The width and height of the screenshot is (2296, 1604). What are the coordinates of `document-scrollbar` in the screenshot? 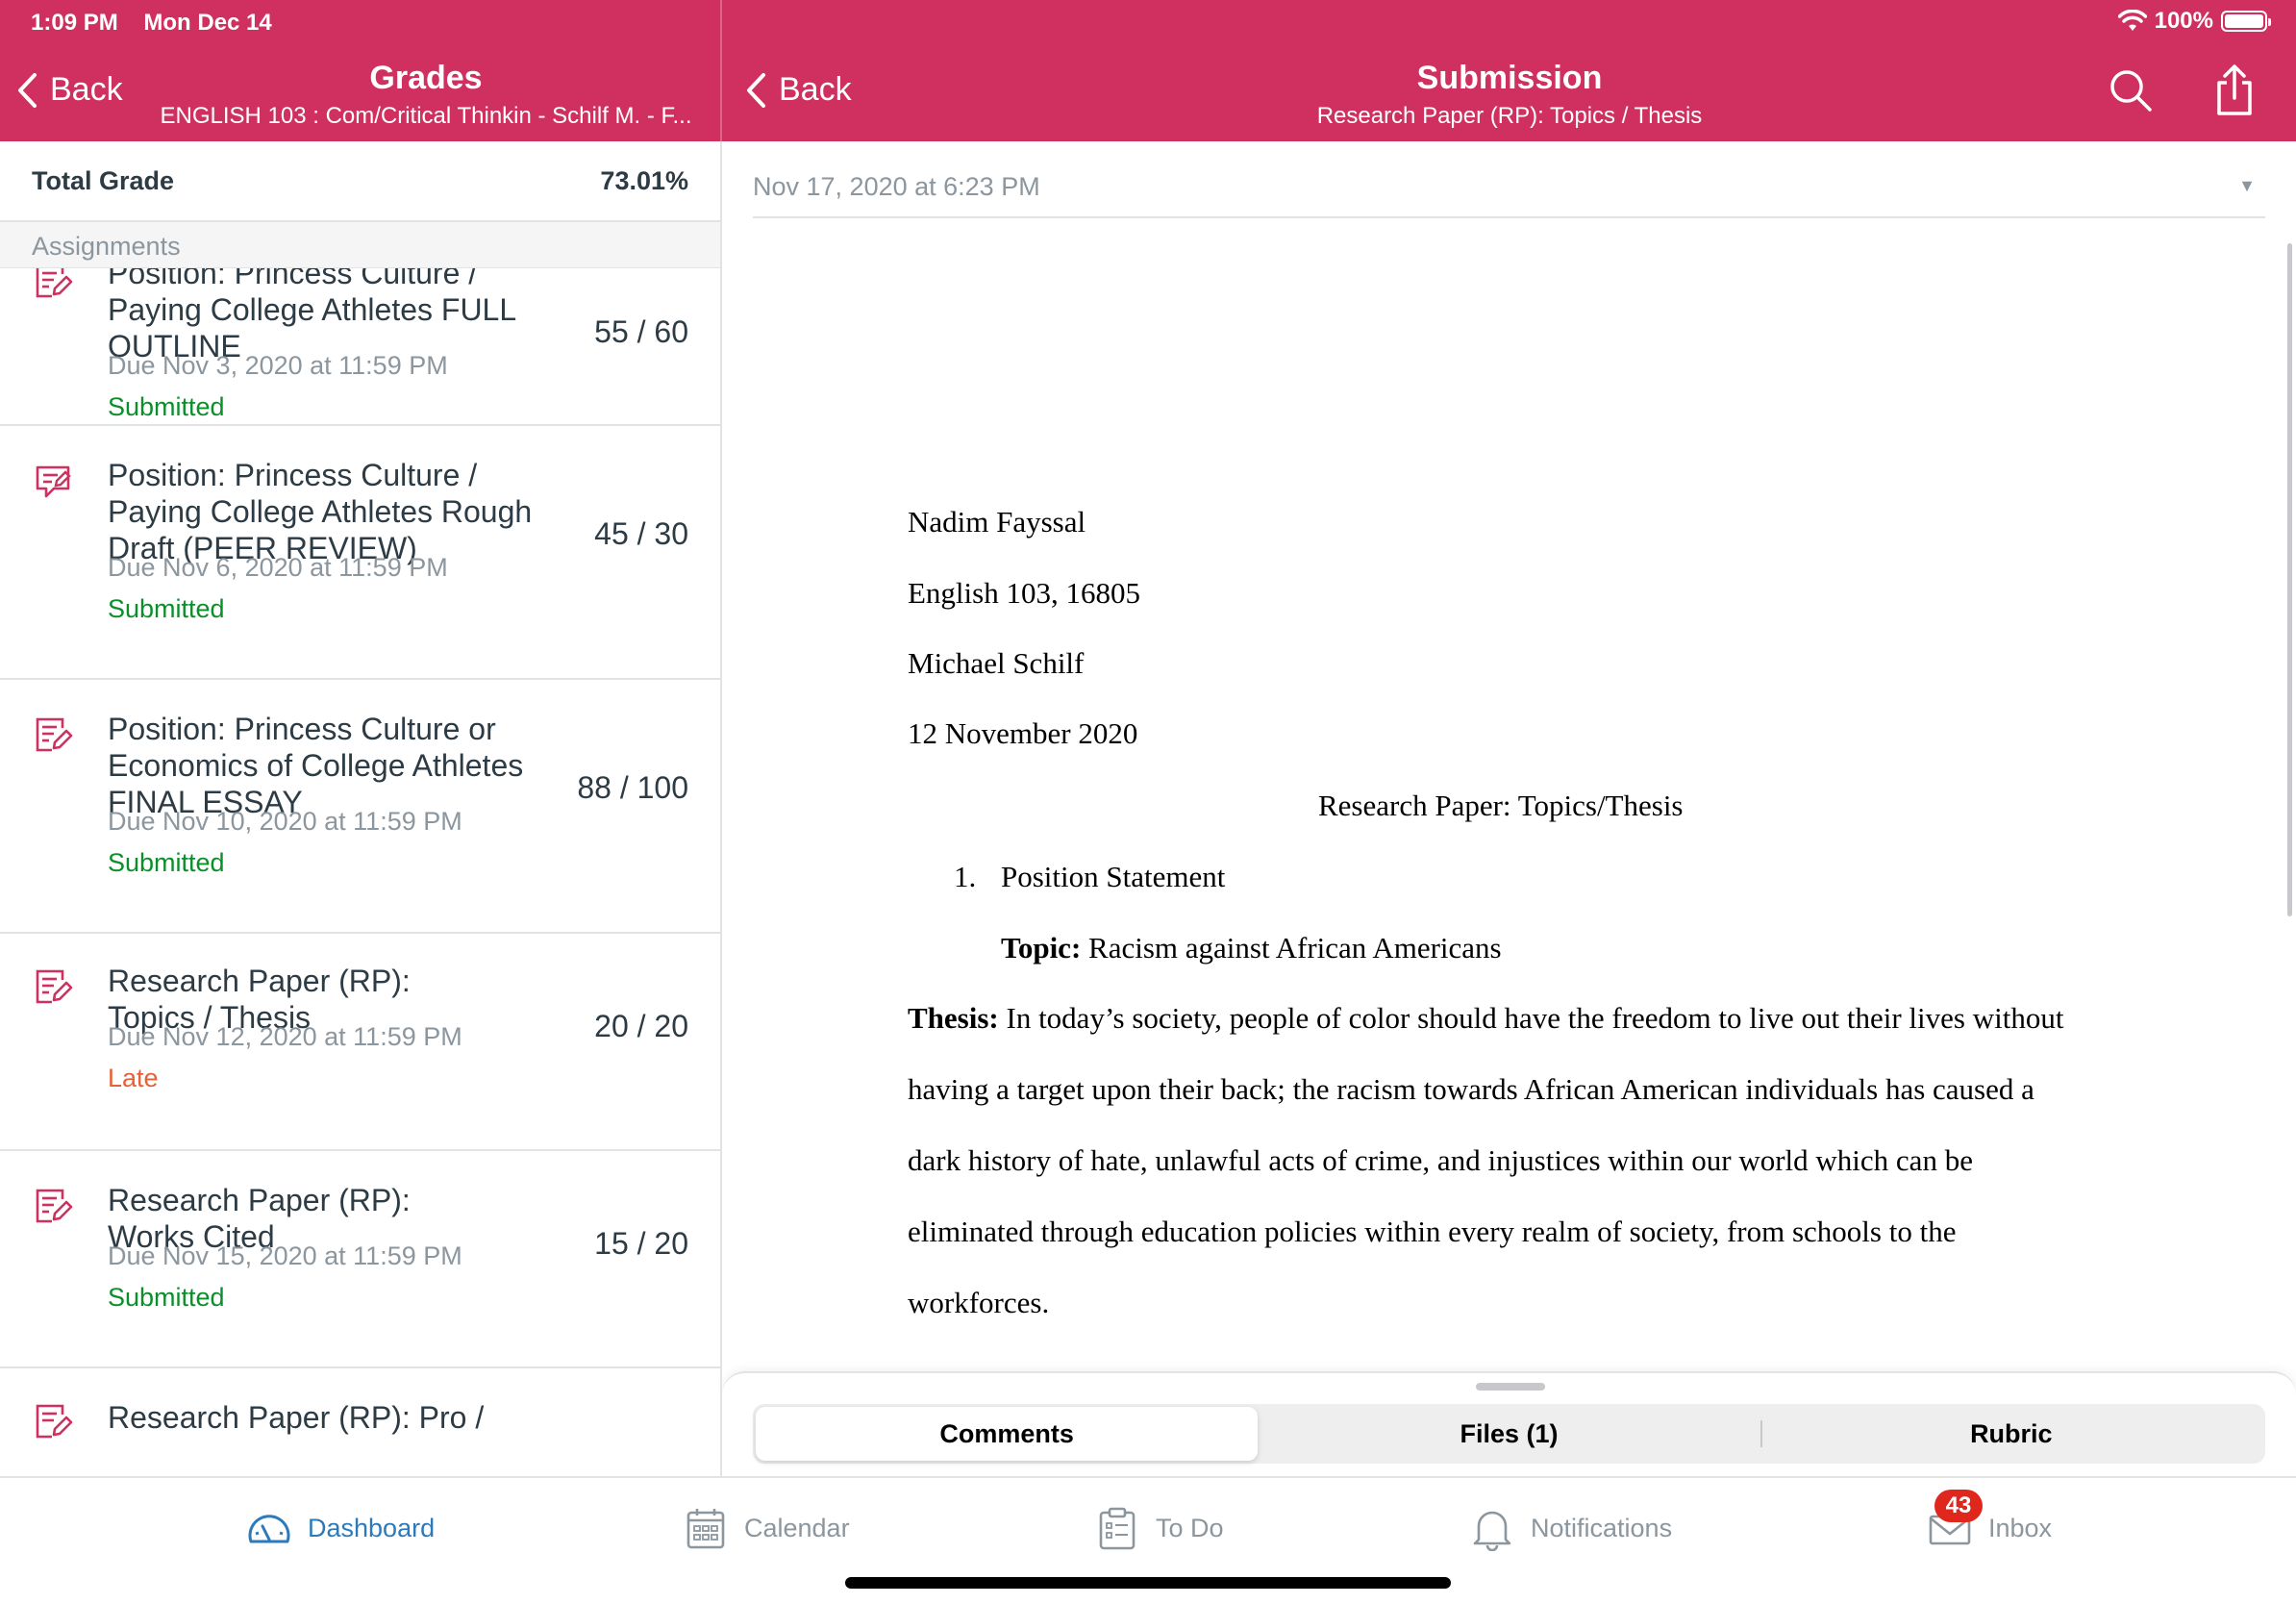 It's located at (2289, 579).